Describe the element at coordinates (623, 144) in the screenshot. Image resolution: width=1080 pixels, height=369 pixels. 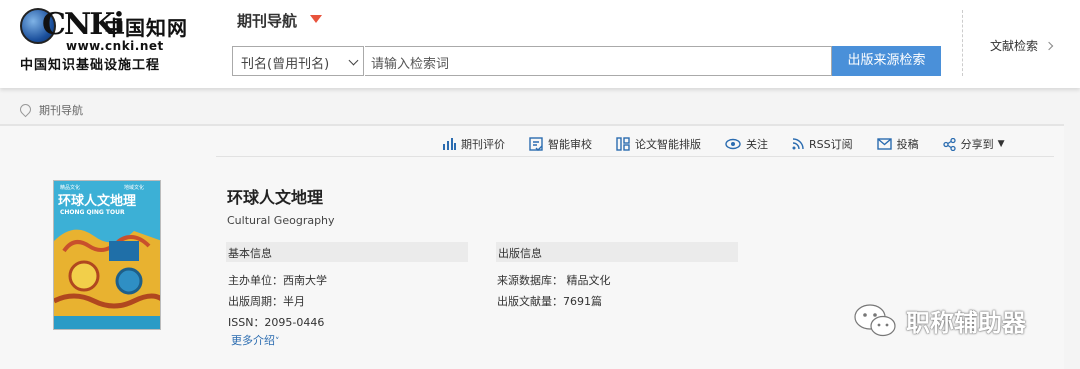
I see `layout-icon` at that location.